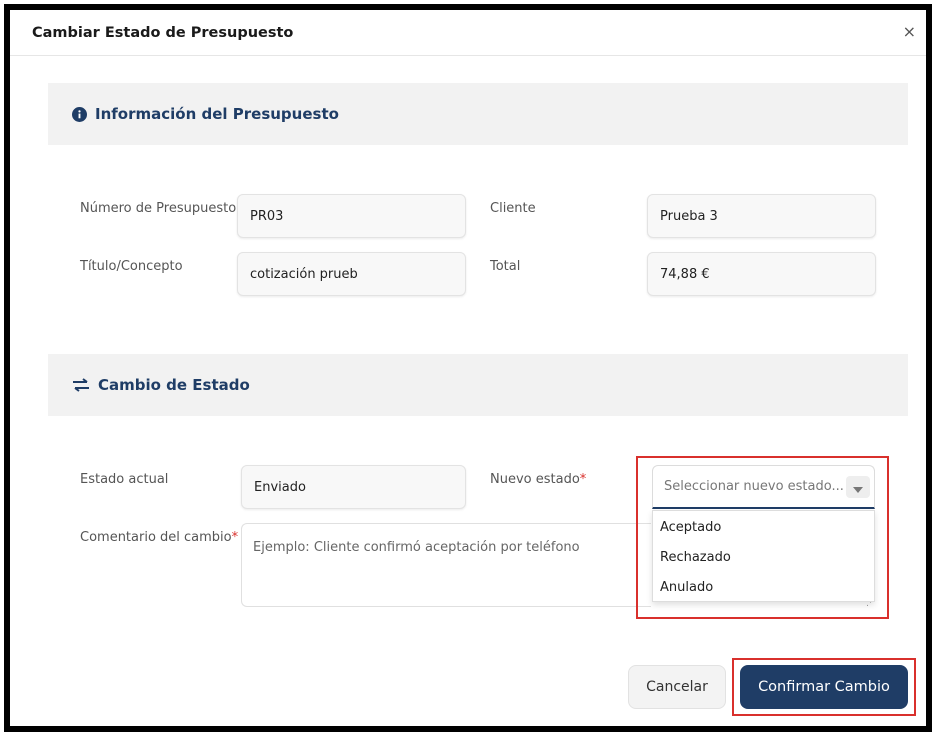 The image size is (935, 737). What do you see at coordinates (583, 479) in the screenshot?
I see `required-mark: *` at bounding box center [583, 479].